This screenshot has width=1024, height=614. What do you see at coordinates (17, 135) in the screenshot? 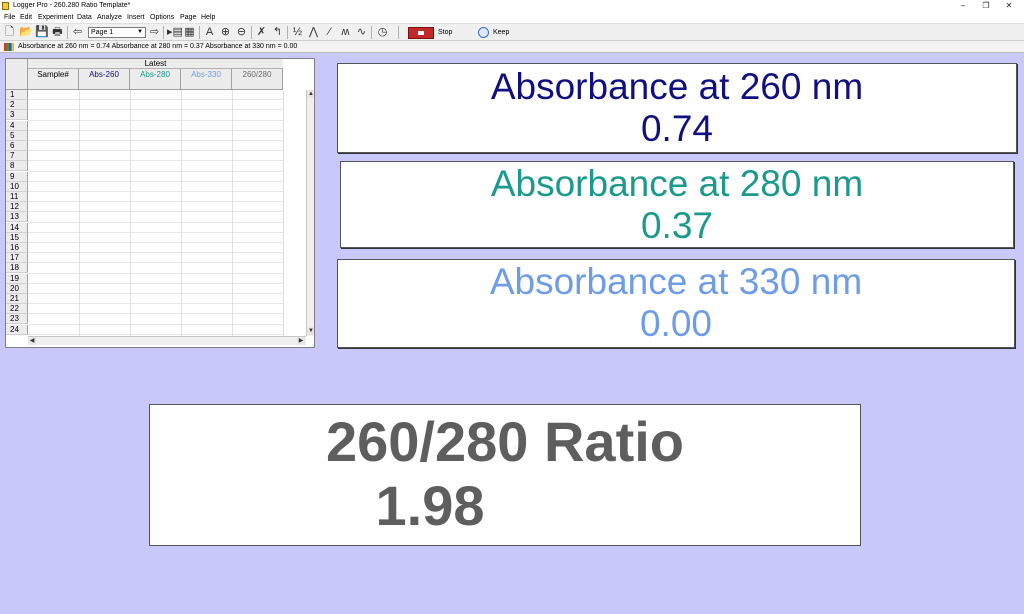
I see `row-number: 5` at bounding box center [17, 135].